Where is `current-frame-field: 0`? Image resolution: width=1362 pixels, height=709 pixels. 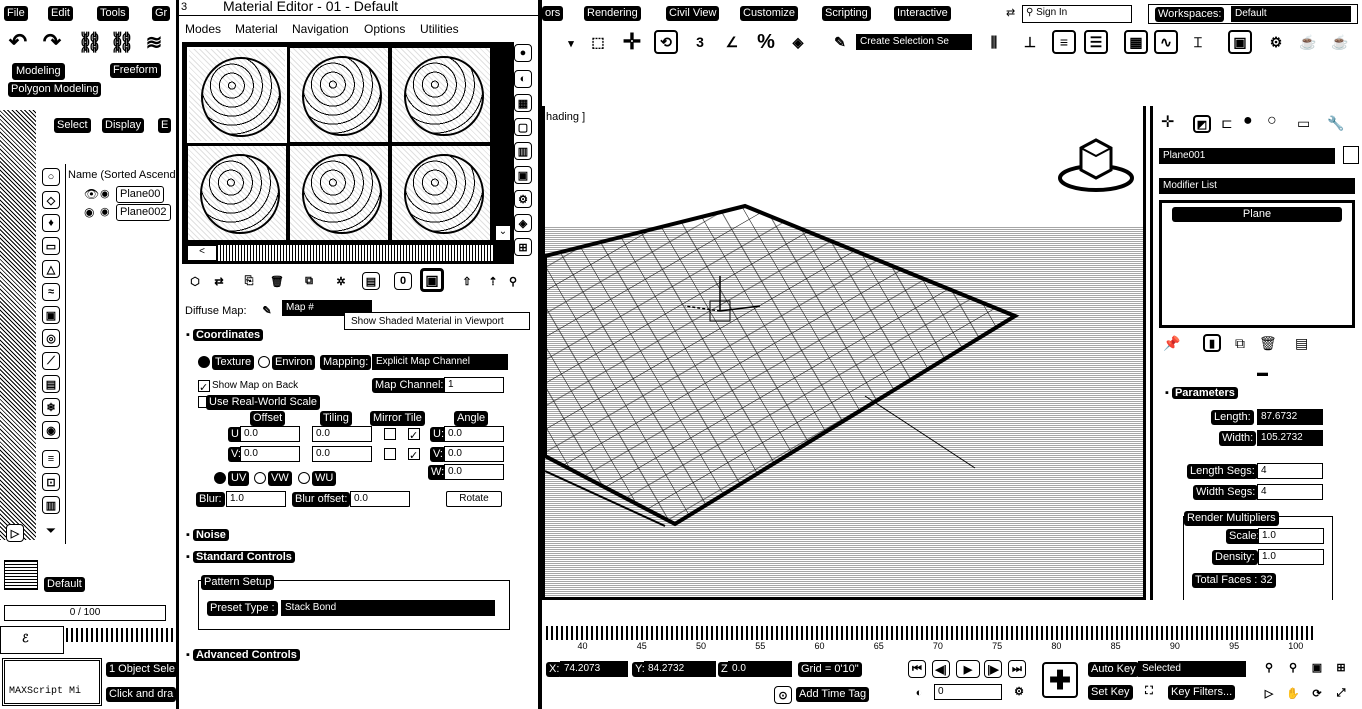 current-frame-field: 0 is located at coordinates (968, 692).